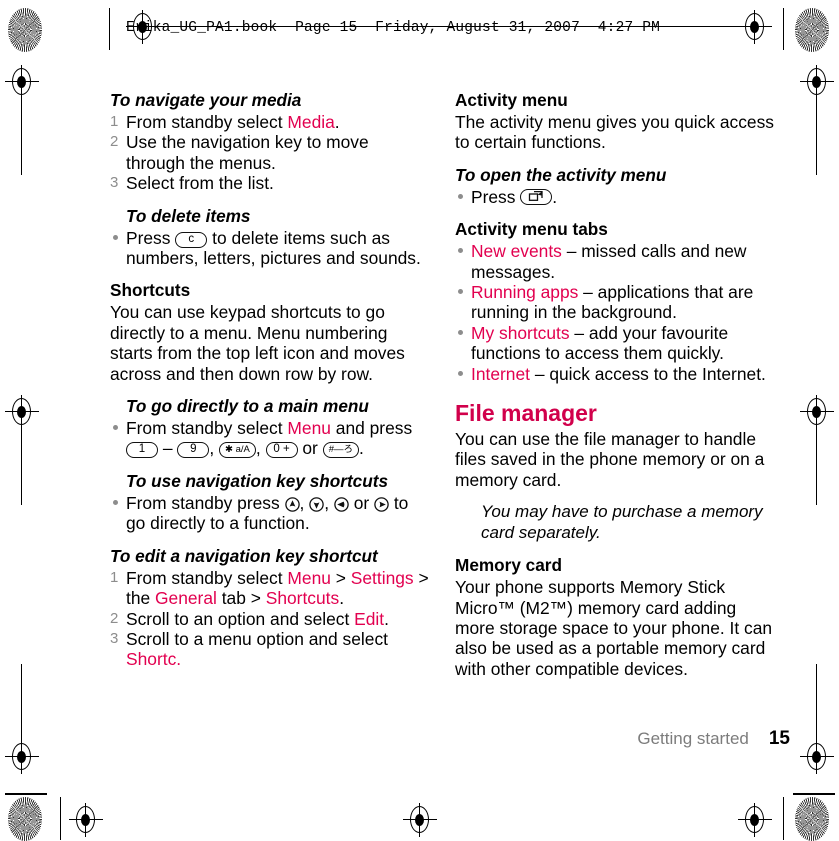 This screenshot has height=841, width=839. Describe the element at coordinates (186, 598) in the screenshot. I see `ui-term-general: General` at that location.